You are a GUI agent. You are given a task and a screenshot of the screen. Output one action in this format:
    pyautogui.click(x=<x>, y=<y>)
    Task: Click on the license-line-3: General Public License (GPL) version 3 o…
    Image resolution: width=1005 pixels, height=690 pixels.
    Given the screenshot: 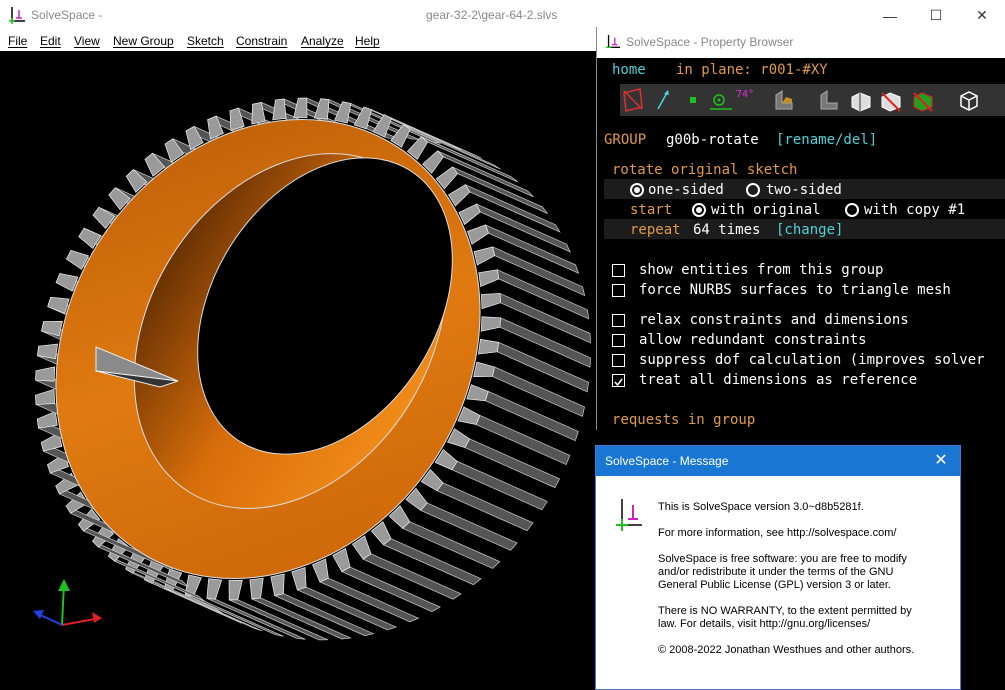 What is the action you would take?
    pyautogui.click(x=774, y=585)
    